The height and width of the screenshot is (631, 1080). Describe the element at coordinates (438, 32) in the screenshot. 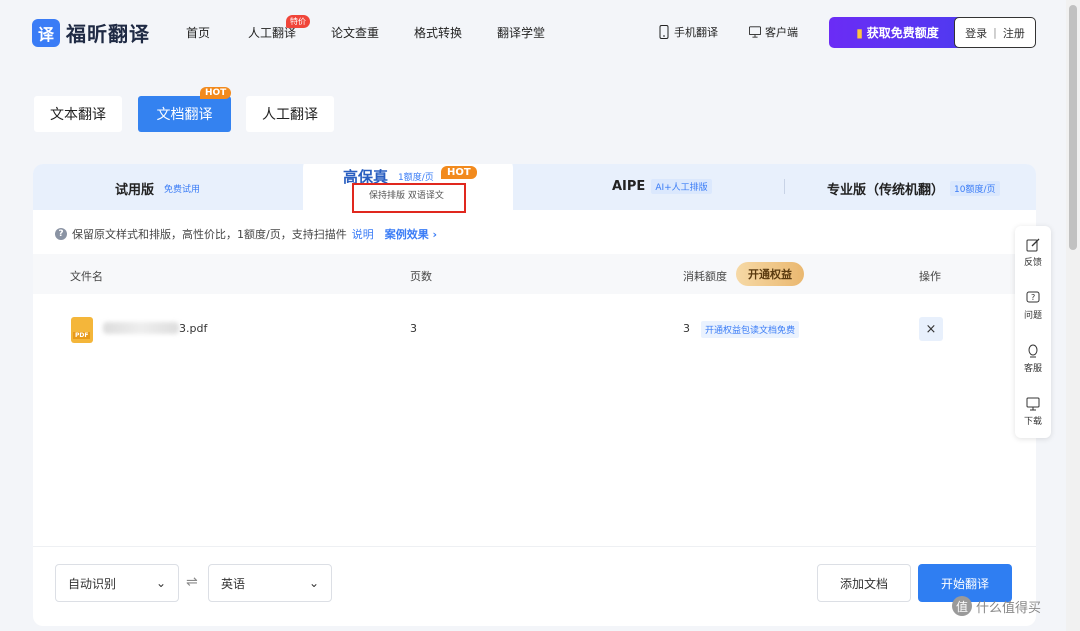

I see `nav-format-convert: 格式转换` at that location.